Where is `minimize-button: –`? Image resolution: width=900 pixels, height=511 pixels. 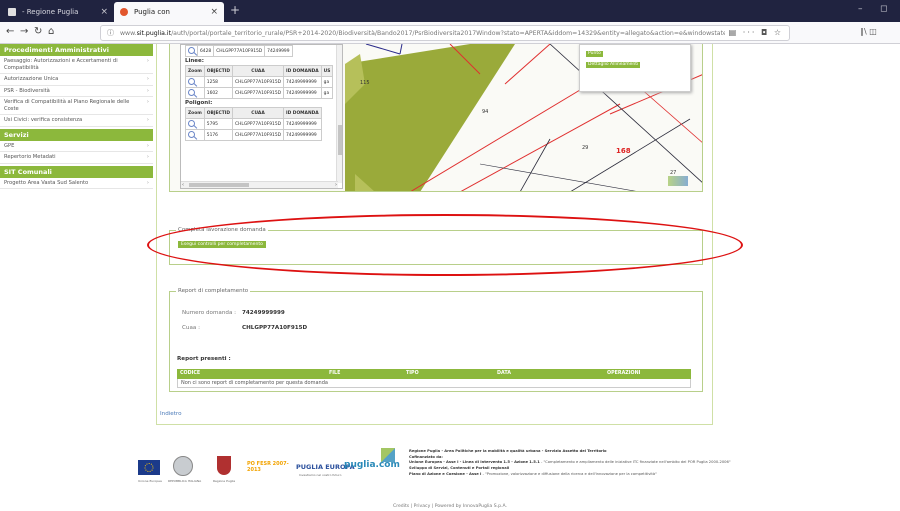
minimize-button: – is located at coordinates (860, 9).